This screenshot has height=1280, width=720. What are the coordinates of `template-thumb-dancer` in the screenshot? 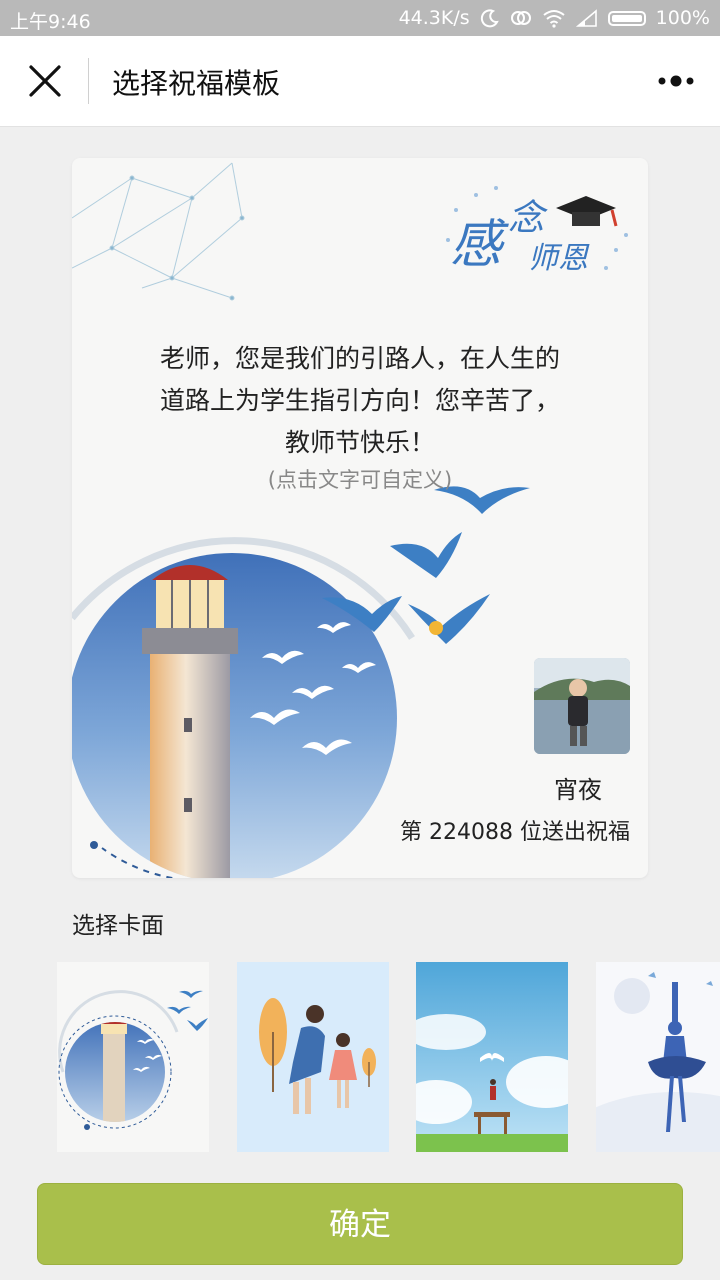 It's located at (658, 1057).